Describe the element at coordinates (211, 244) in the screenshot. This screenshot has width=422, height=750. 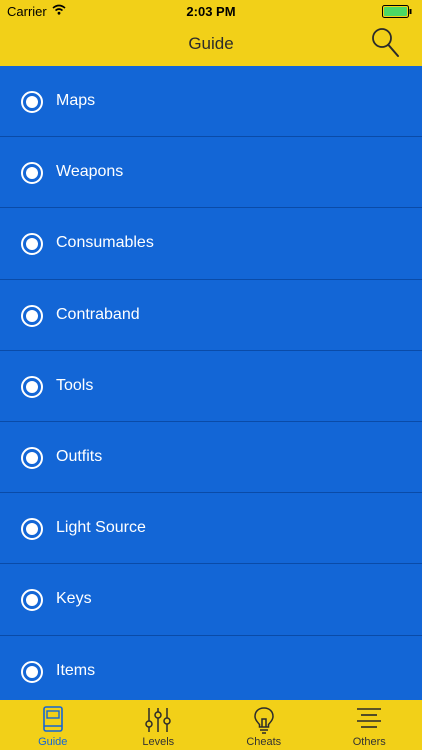
I see `list-item: Consumables` at that location.